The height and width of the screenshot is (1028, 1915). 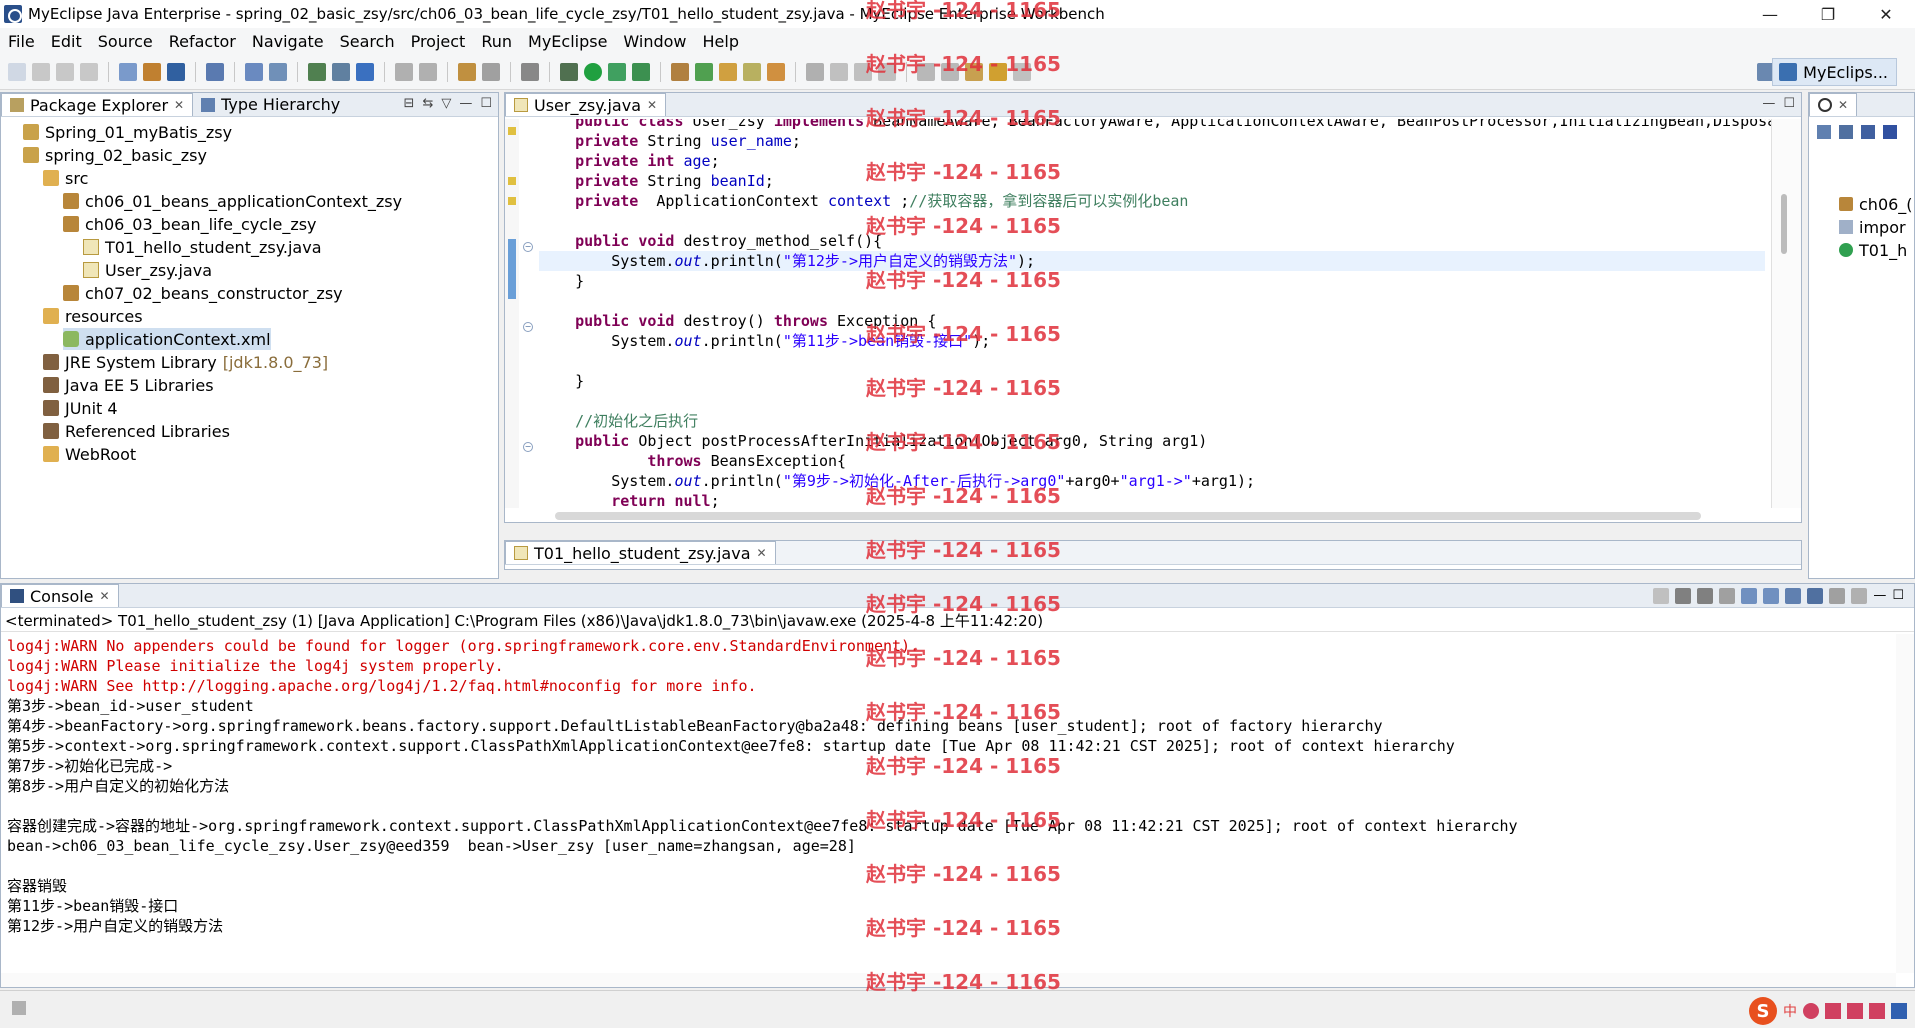 What do you see at coordinates (60, 595) in the screenshot?
I see `tab-console: Console ✕` at bounding box center [60, 595].